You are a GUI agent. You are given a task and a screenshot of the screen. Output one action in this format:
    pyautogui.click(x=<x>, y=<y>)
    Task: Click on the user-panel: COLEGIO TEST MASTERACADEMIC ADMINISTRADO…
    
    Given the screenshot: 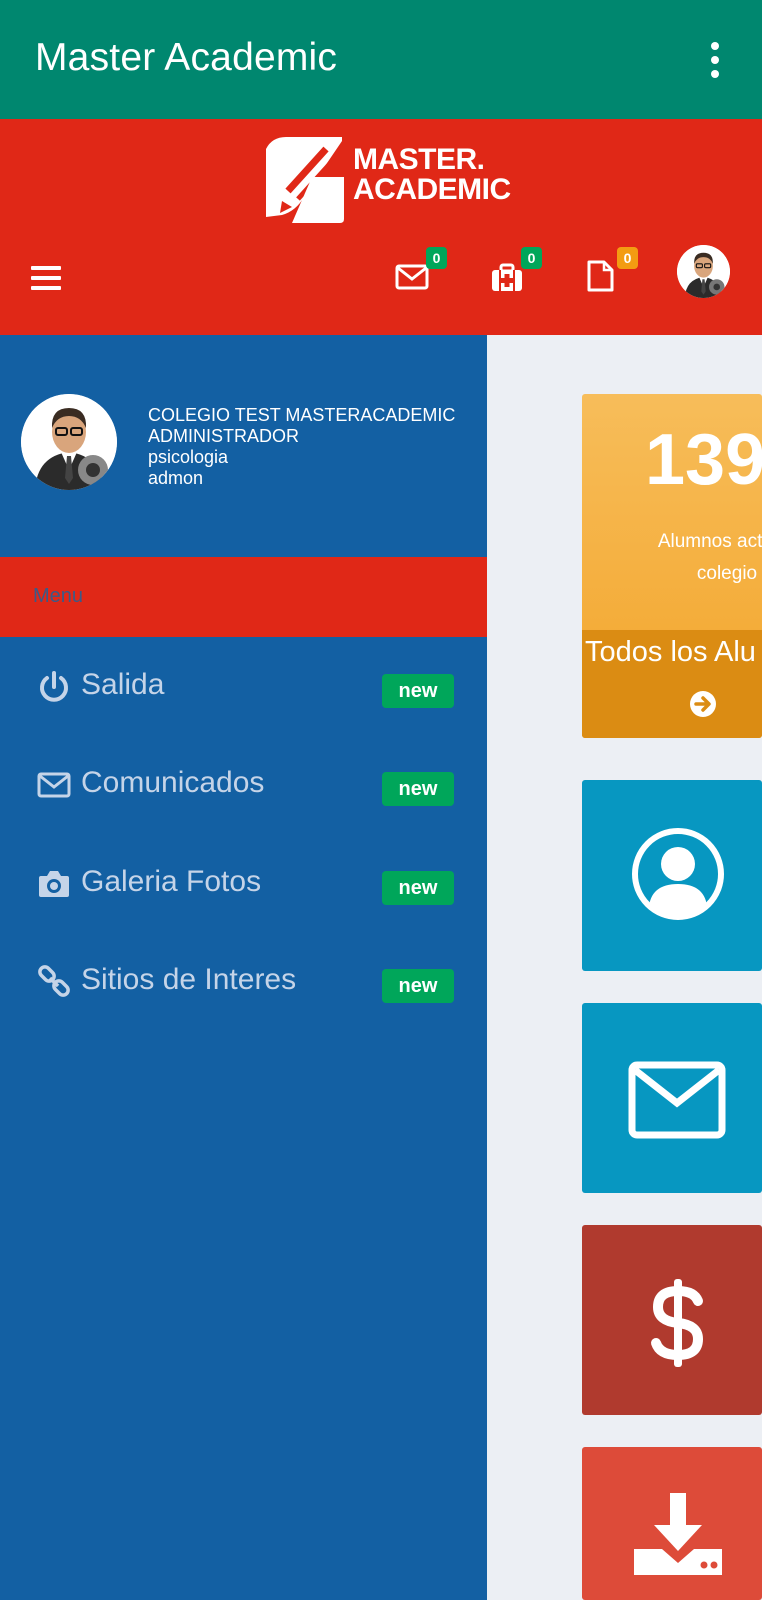 What is the action you would take?
    pyautogui.click(x=243, y=446)
    